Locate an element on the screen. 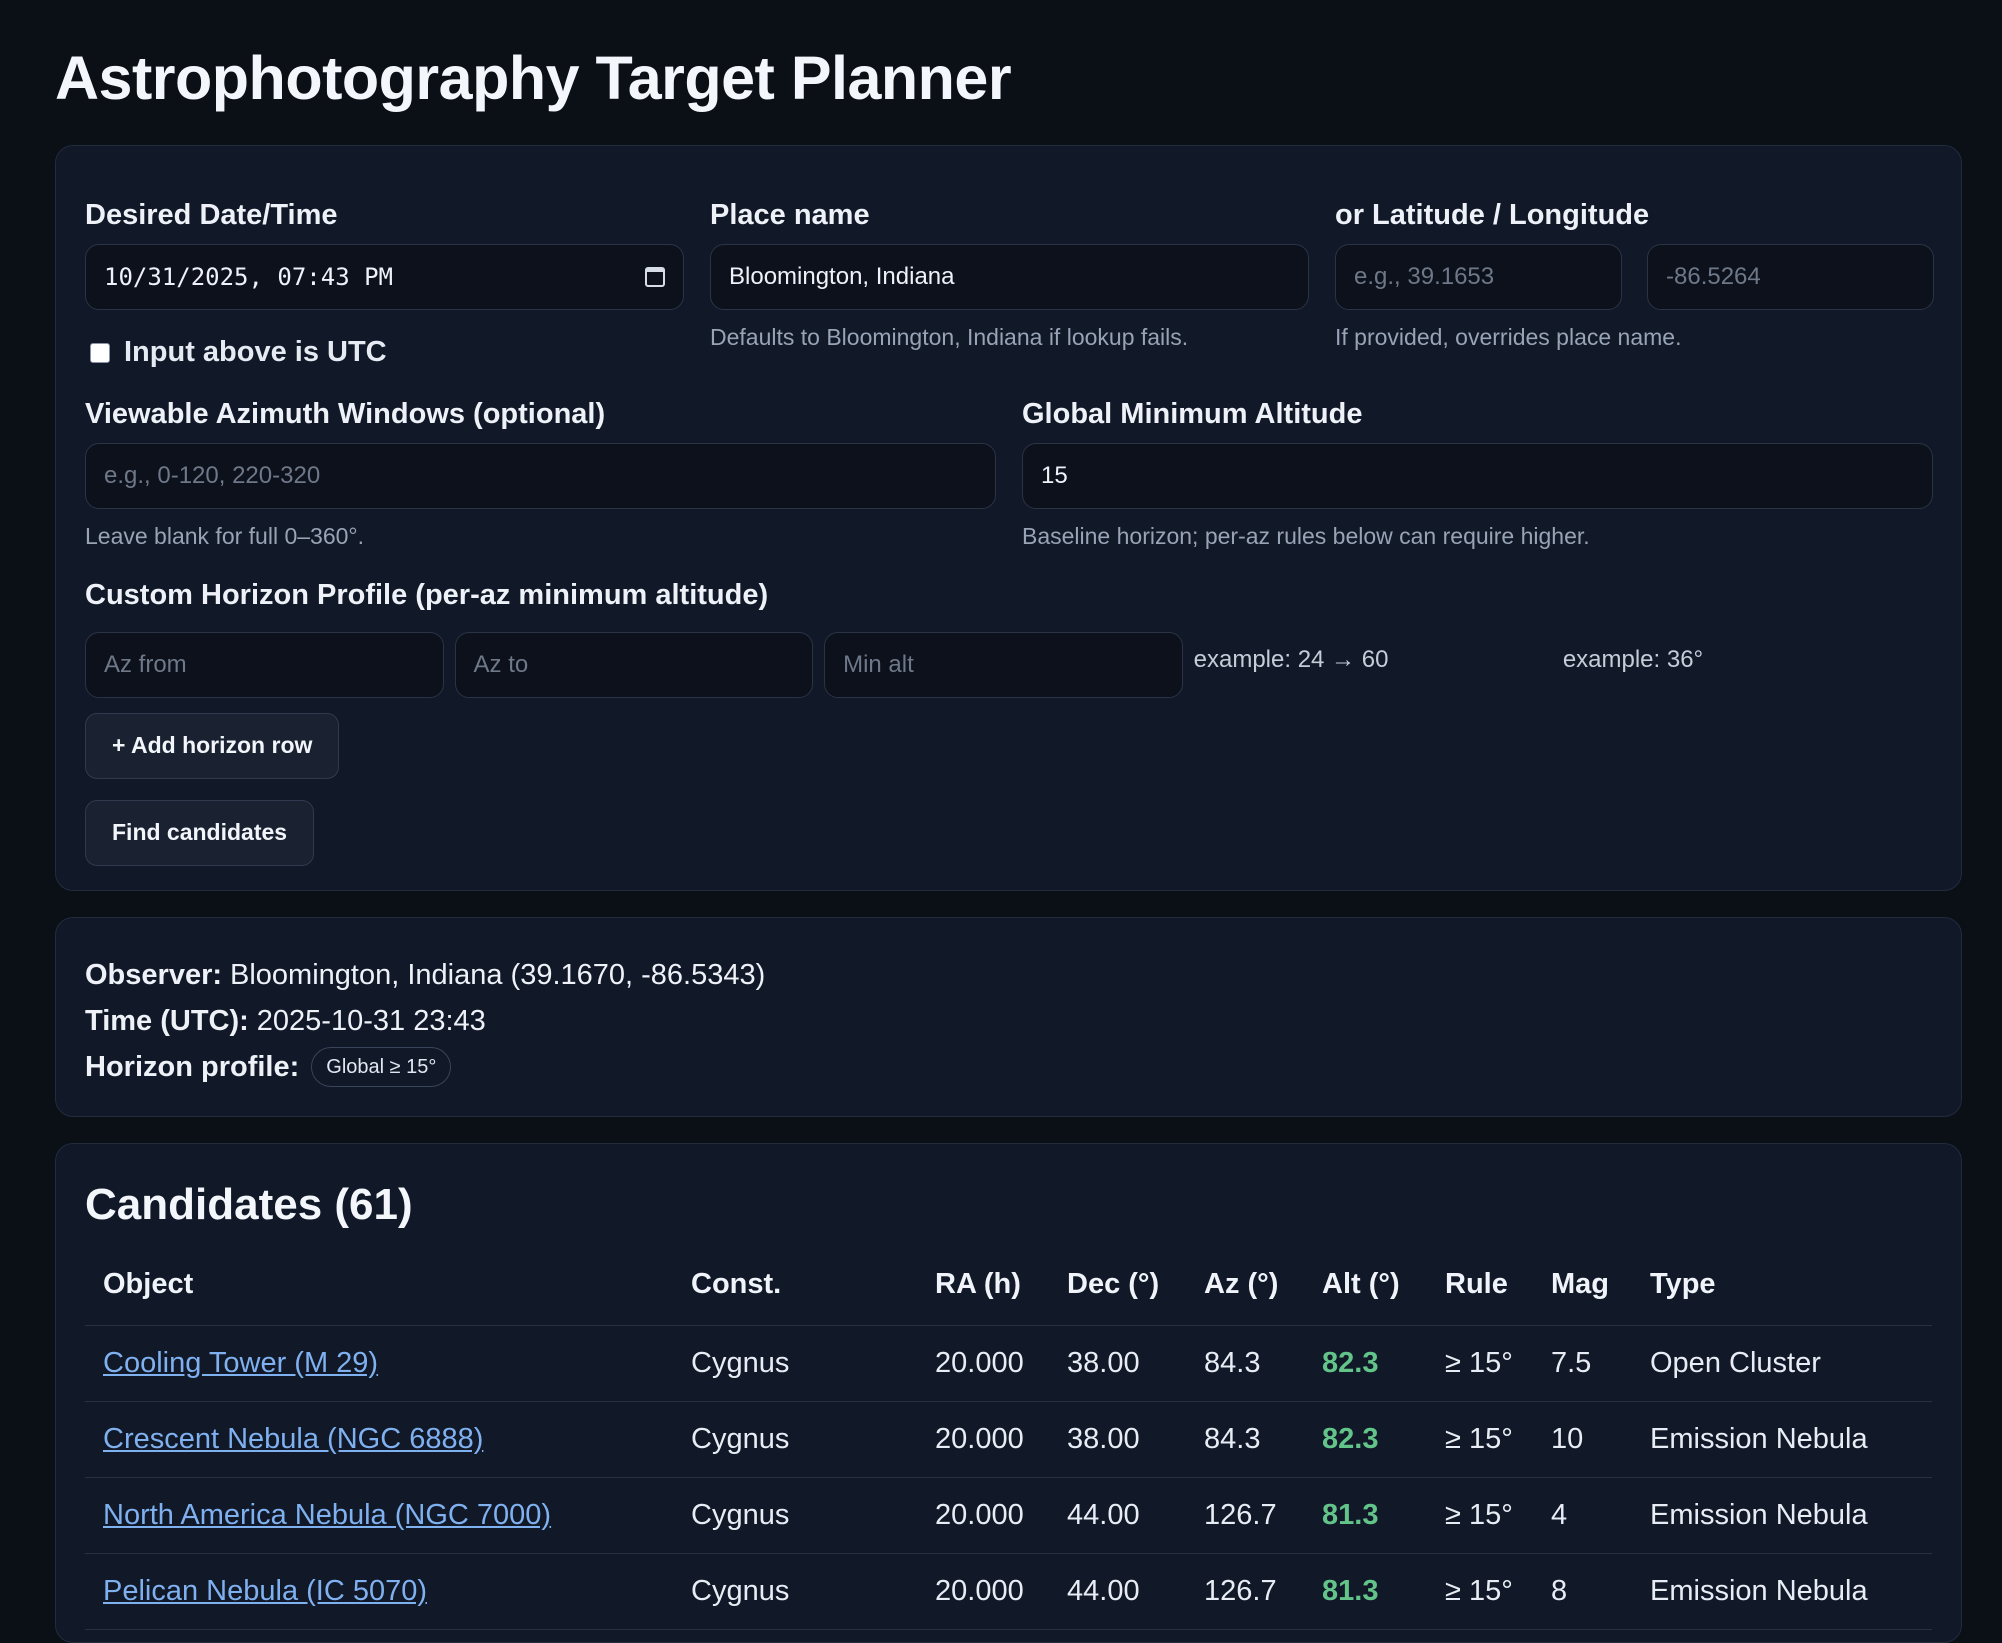 This screenshot has width=2002, height=1643. azimuth-input: e.g., 0-120, 220-320 is located at coordinates (540, 475).